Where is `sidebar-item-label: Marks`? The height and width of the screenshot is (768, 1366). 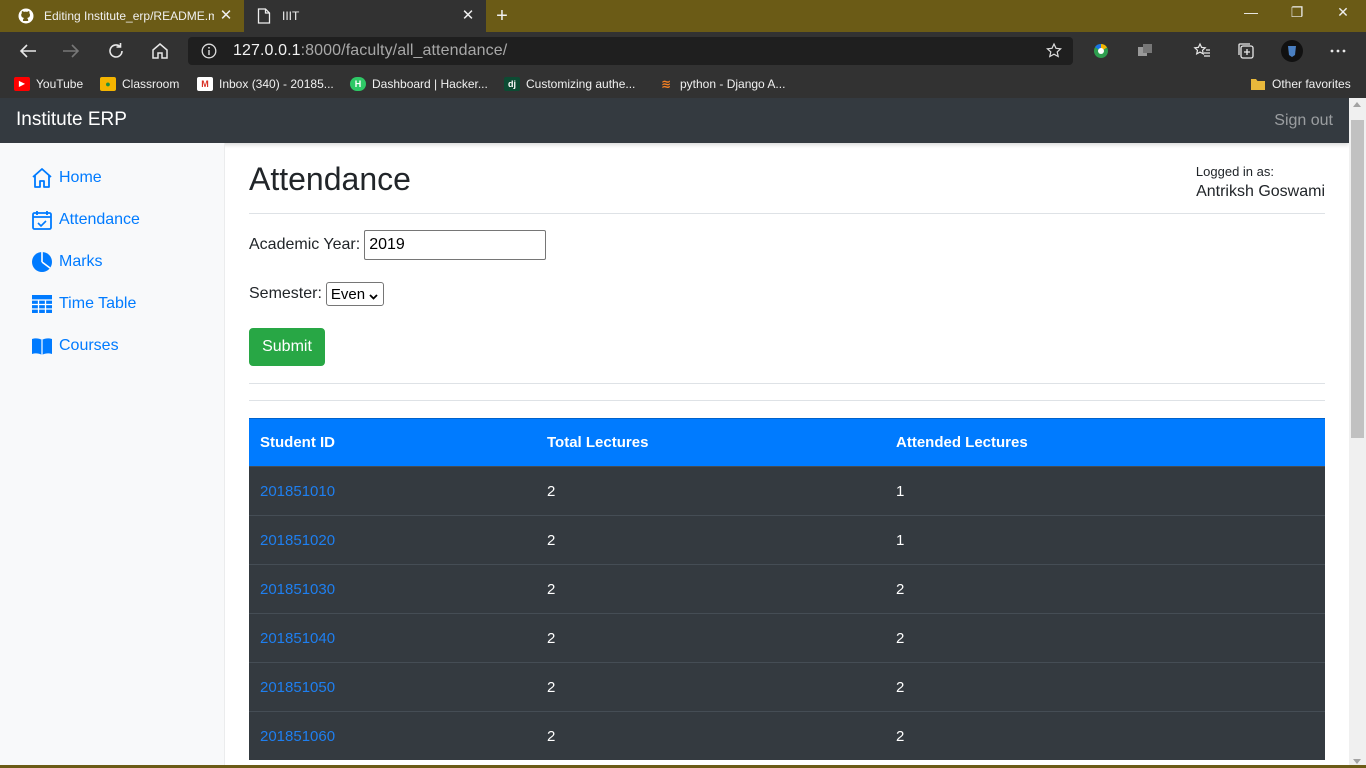 sidebar-item-label: Marks is located at coordinates (81, 261).